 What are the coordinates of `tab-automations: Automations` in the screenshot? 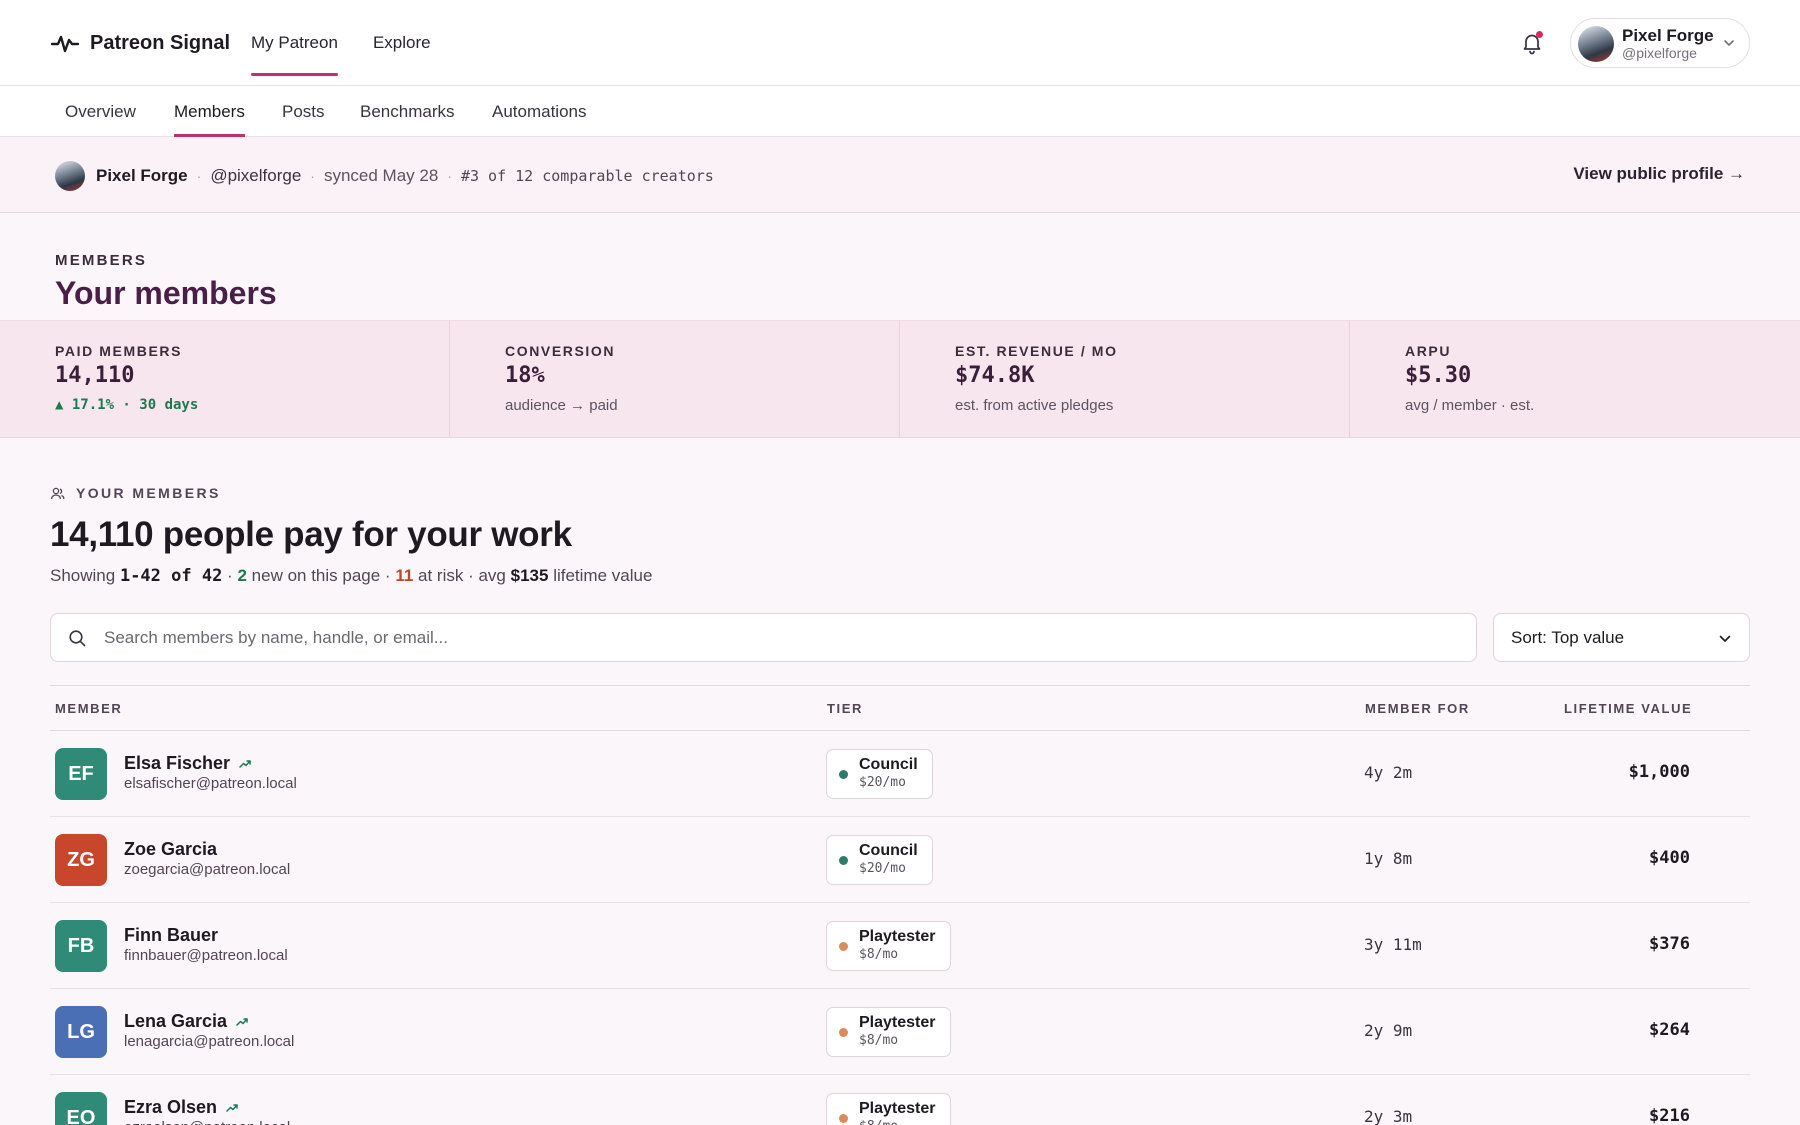 It's located at (539, 111).